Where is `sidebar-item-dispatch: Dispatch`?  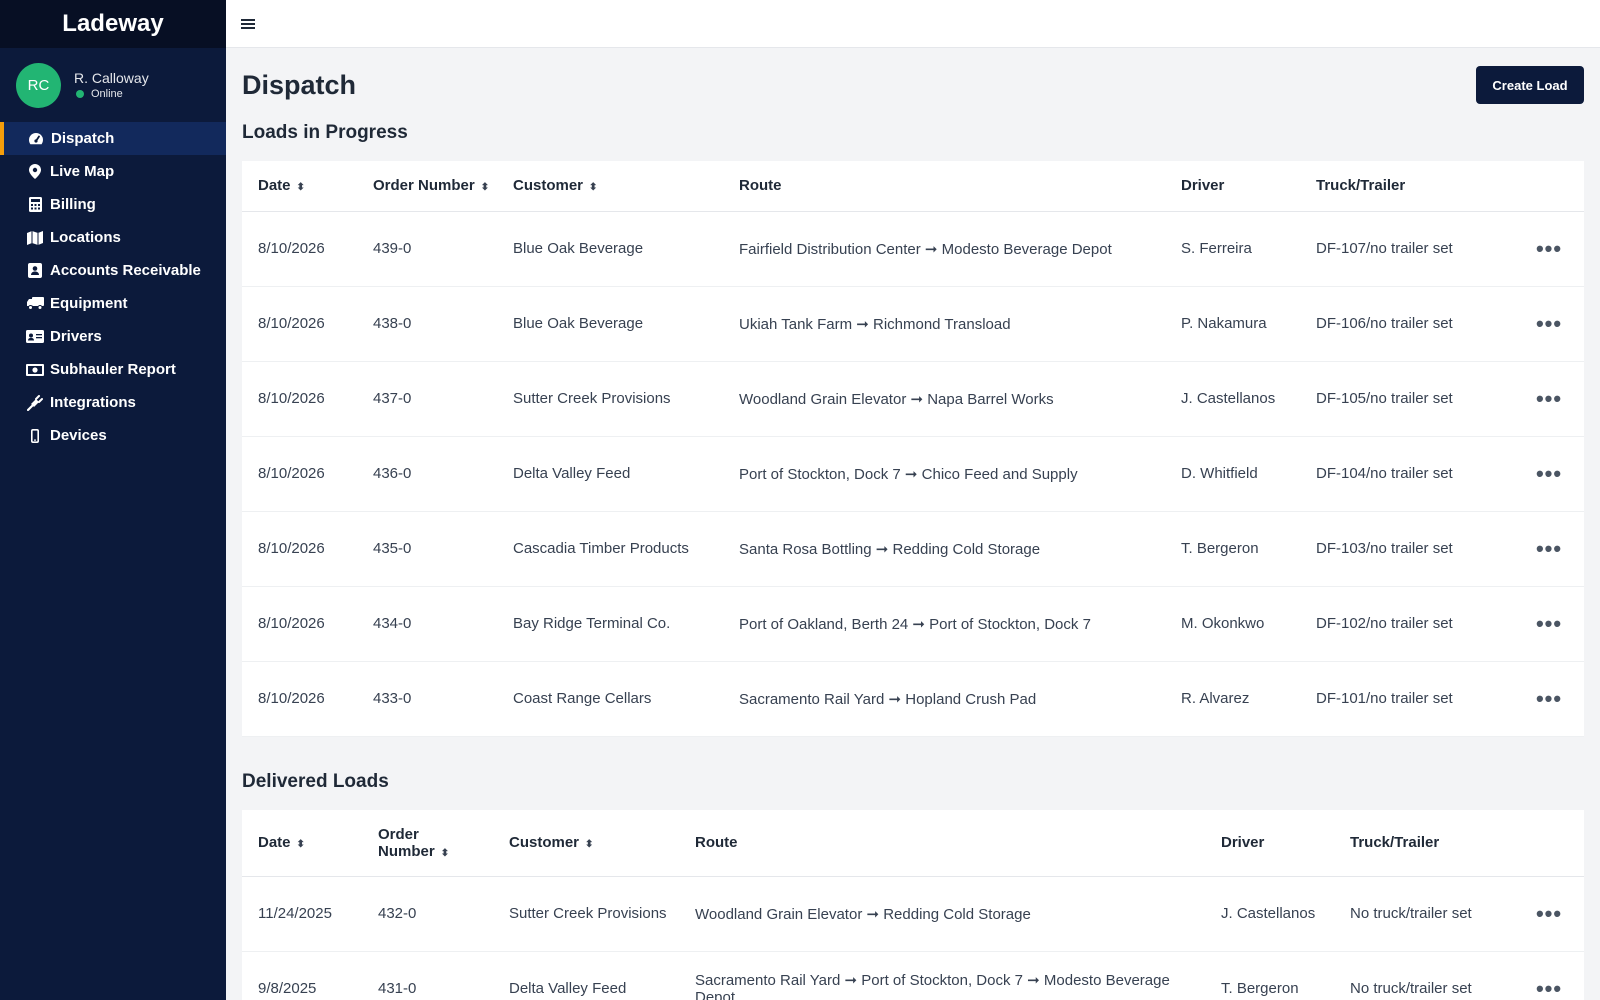
sidebar-item-dispatch: Dispatch is located at coordinates (113, 138).